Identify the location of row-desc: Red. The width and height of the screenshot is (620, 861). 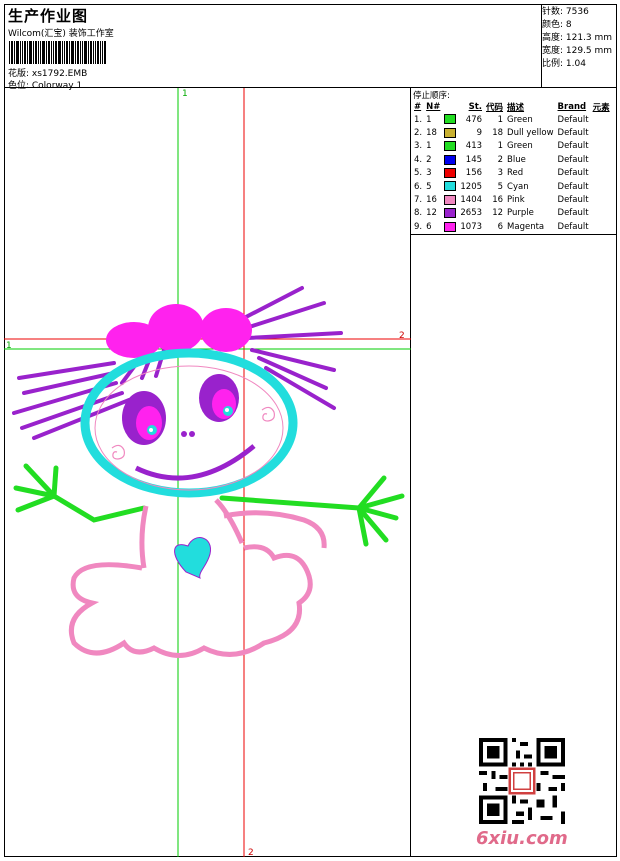
(515, 173).